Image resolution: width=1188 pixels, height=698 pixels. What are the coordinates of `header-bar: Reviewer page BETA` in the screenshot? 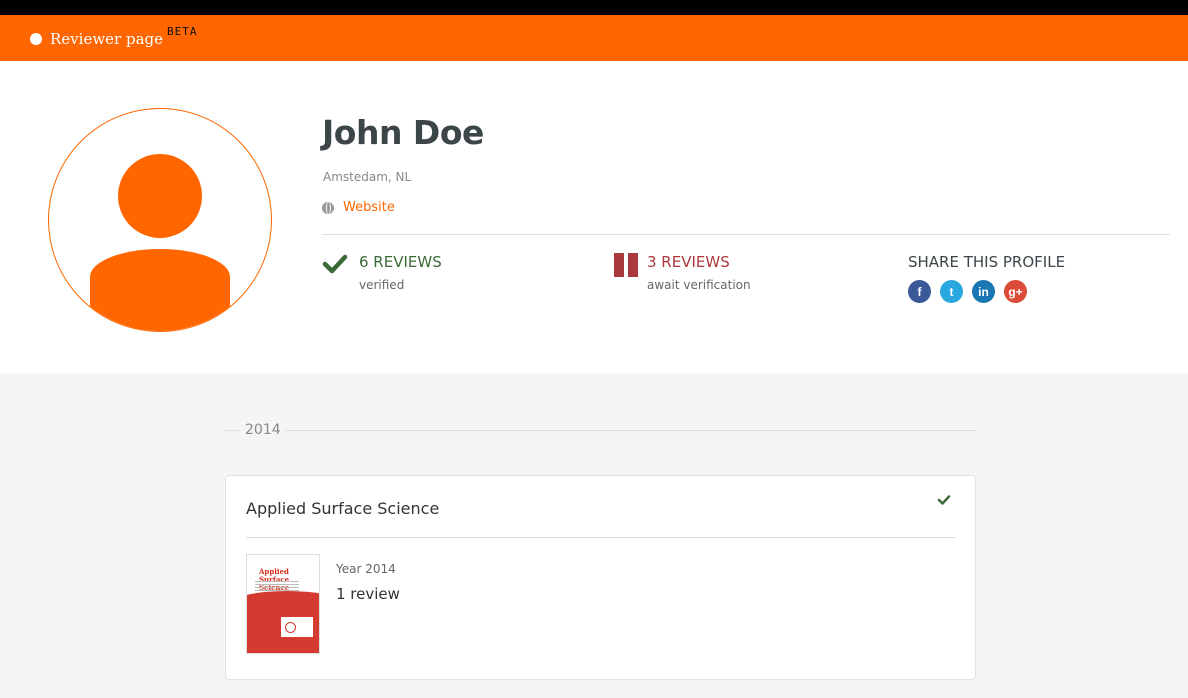 It's located at (594, 38).